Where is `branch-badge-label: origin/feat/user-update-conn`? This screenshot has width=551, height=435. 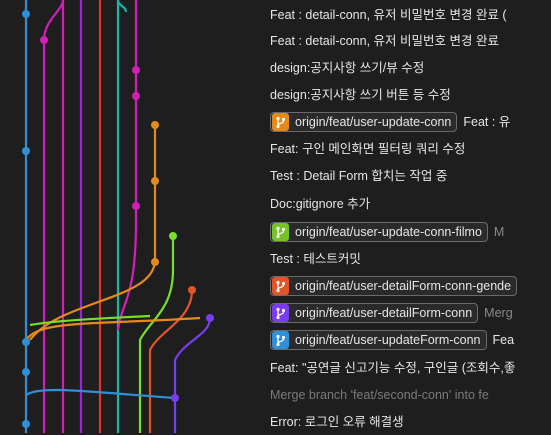
branch-badge-label: origin/feat/user-update-conn is located at coordinates (373, 122).